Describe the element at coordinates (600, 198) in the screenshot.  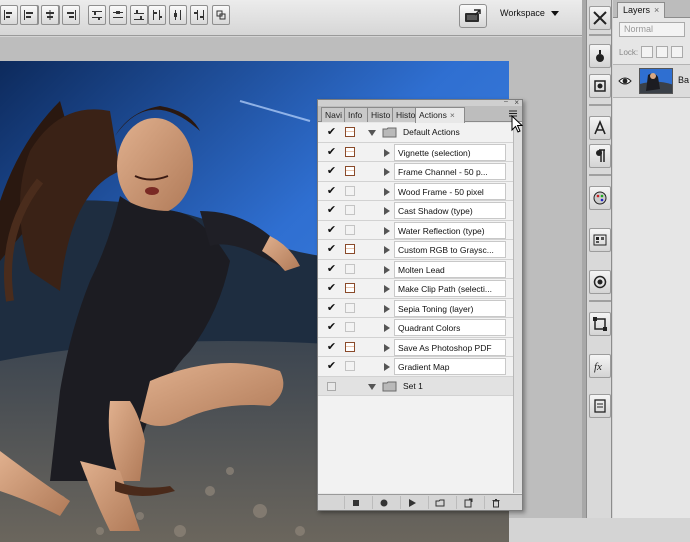
I see `color-panel-button` at that location.